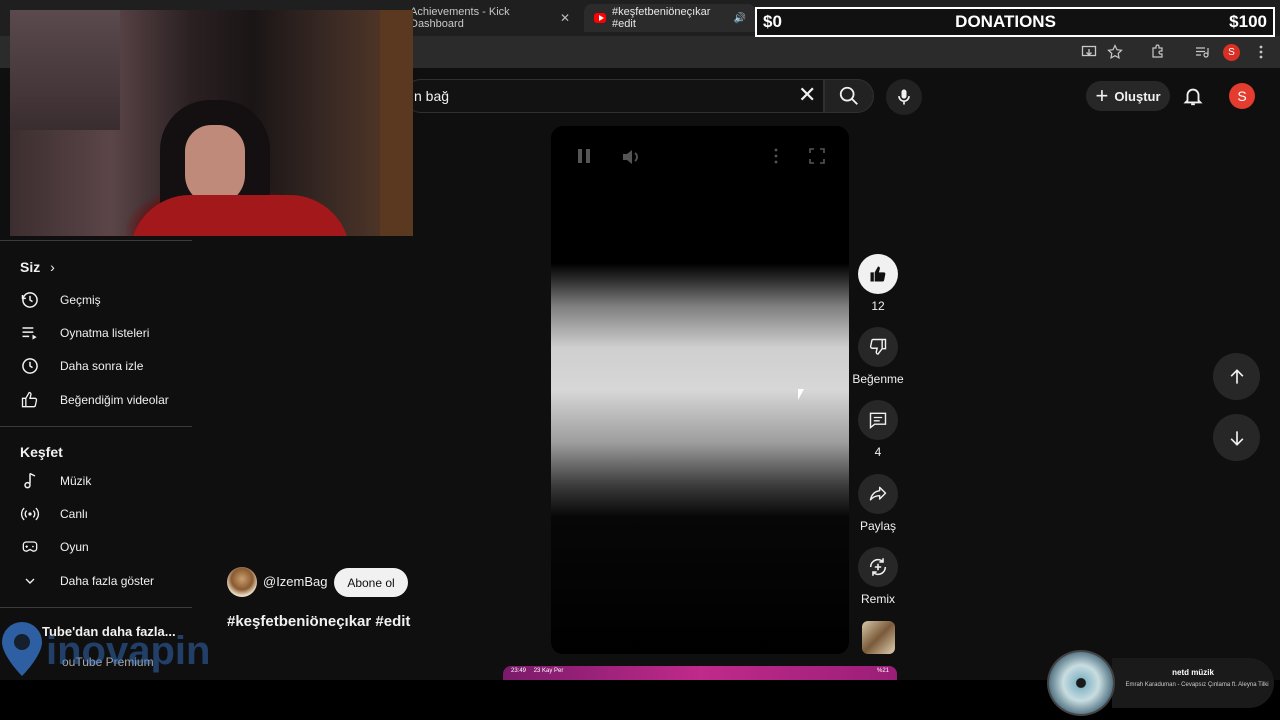 The height and width of the screenshot is (720, 1280). What do you see at coordinates (432, 96) in the screenshot?
I see `search-input-value: n bağ` at bounding box center [432, 96].